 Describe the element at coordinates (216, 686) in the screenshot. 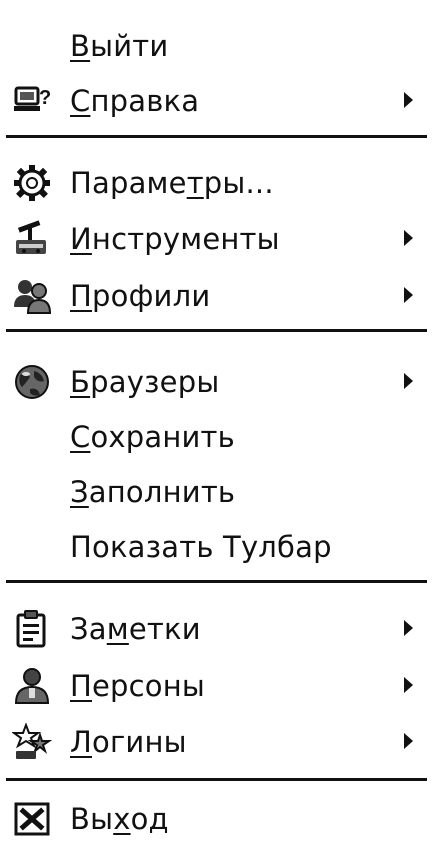

I see `menu-item-persons: Персоны` at that location.